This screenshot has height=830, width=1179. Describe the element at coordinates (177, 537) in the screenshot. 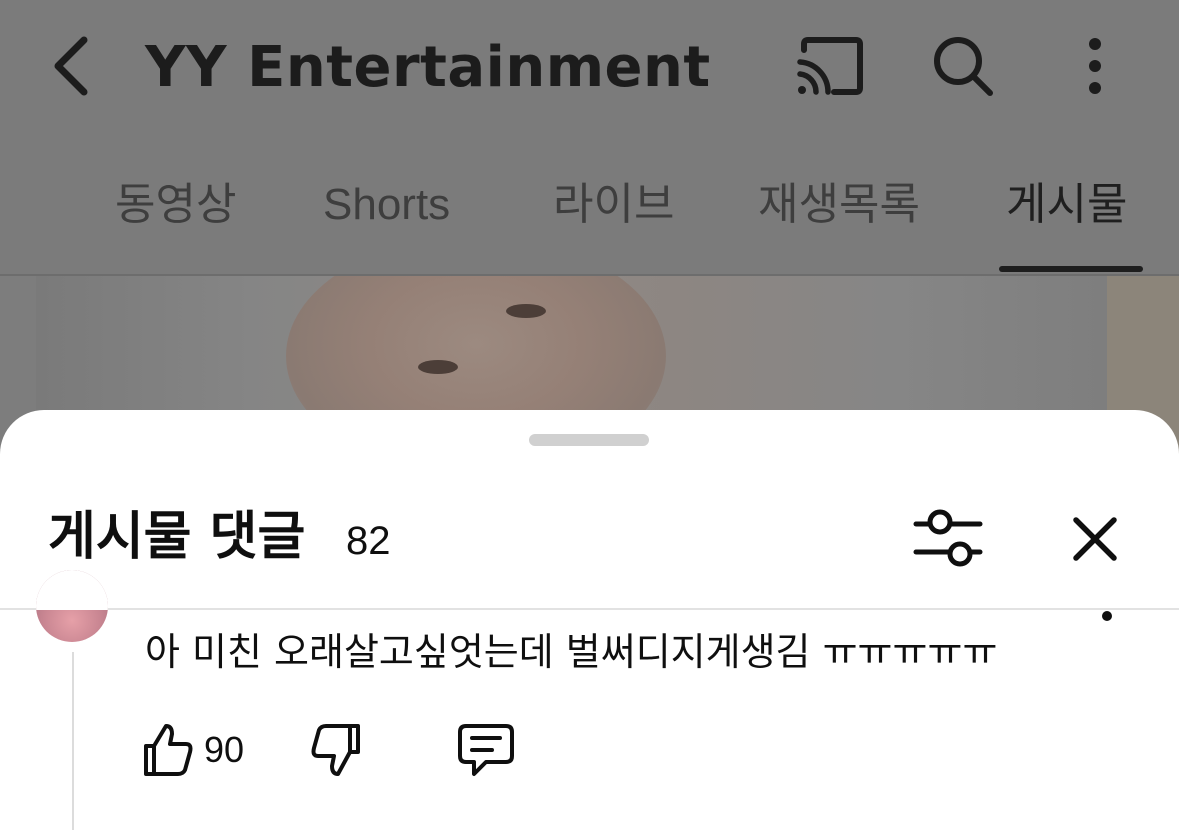

I see `sheet-title: 게시물 댓글` at that location.